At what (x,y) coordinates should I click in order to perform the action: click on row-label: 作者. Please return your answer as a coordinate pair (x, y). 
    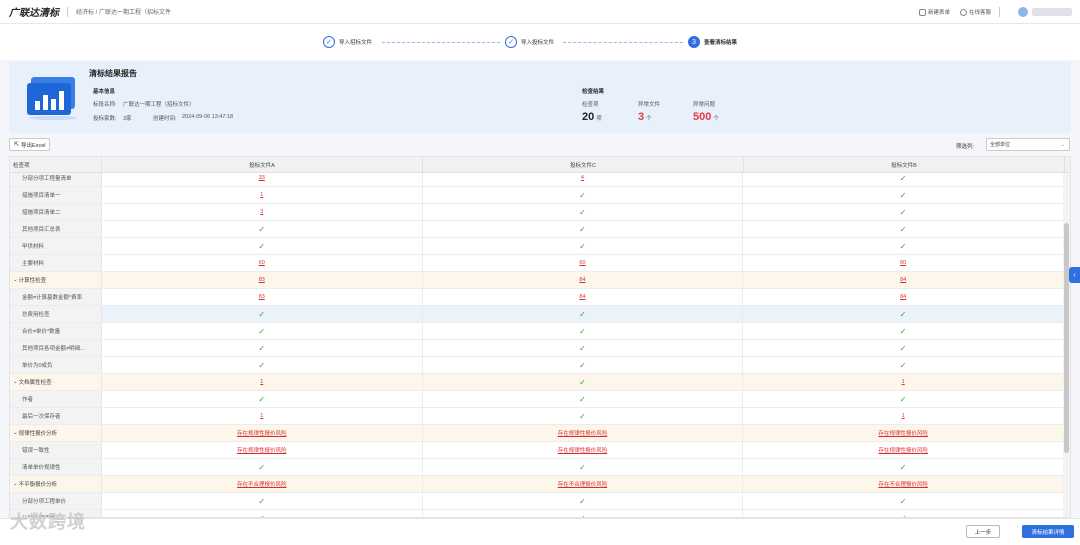
    Looking at the image, I should click on (28, 400).